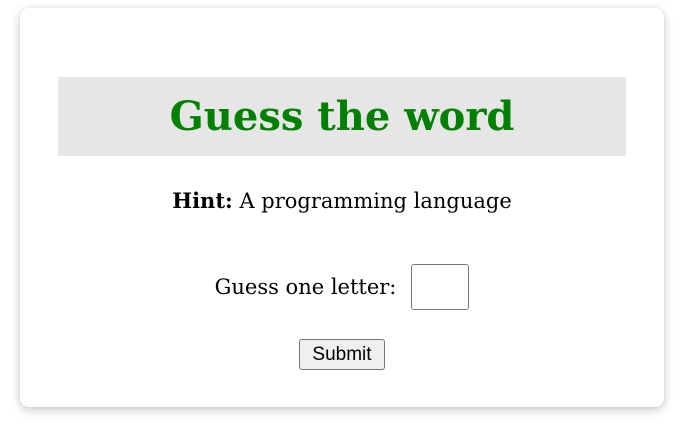  I want to click on guess-label: Guess one letter:, so click(305, 287).